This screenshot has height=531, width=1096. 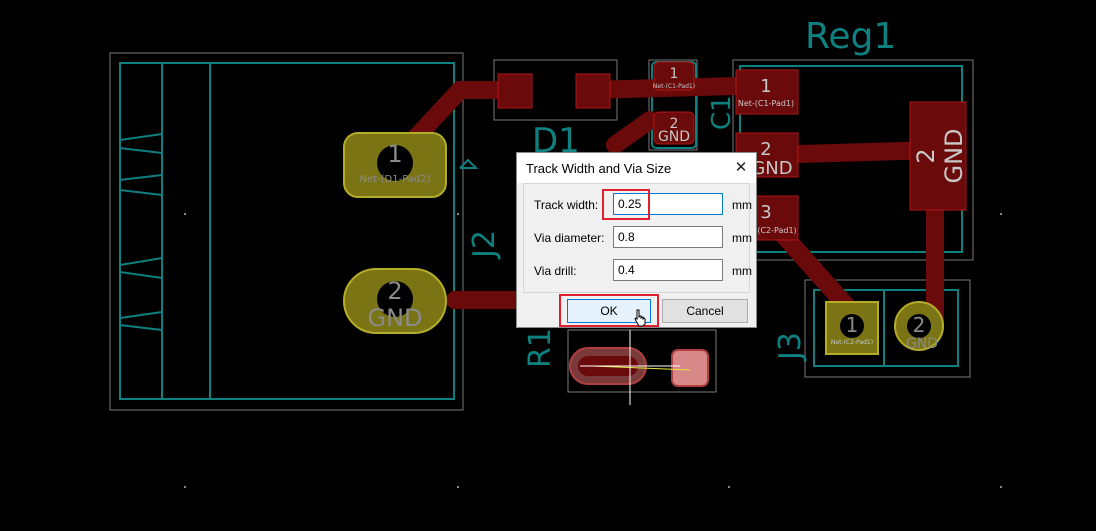 What do you see at coordinates (790, 347) in the screenshot?
I see `ref-j3: J3` at bounding box center [790, 347].